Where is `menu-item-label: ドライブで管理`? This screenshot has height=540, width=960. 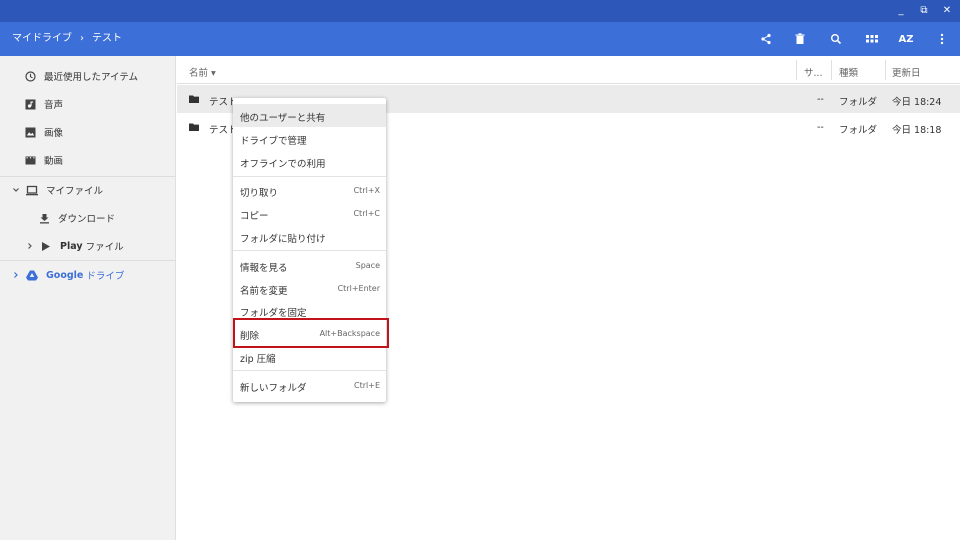 menu-item-label: ドライブで管理 is located at coordinates (273, 141).